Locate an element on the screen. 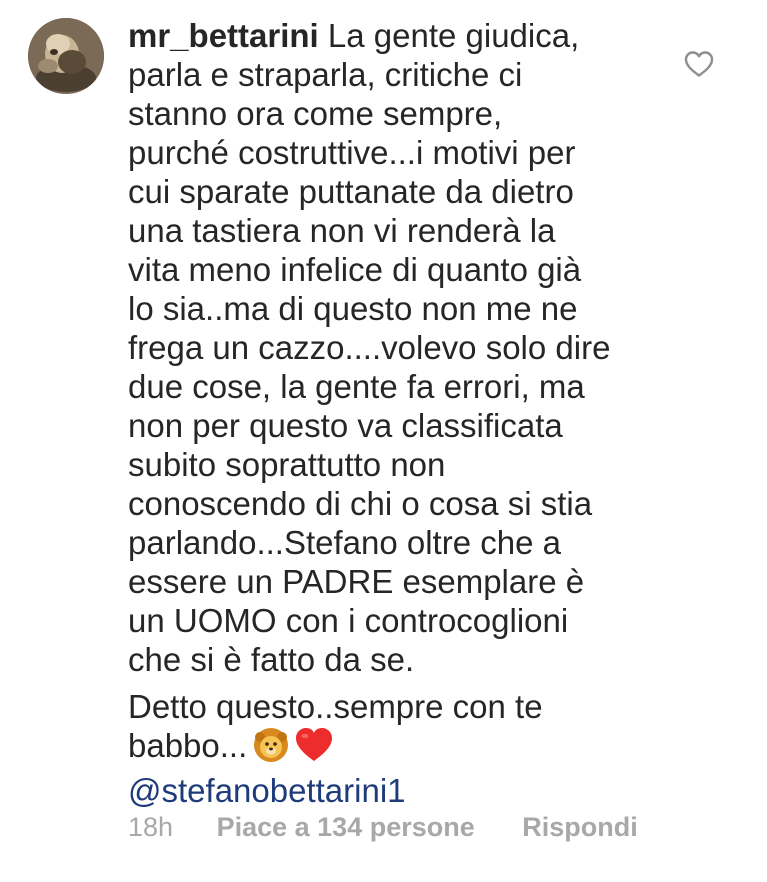 This screenshot has height=882, width=767. comment-line: parla e straparla, critiche ci is located at coordinates (325, 74).